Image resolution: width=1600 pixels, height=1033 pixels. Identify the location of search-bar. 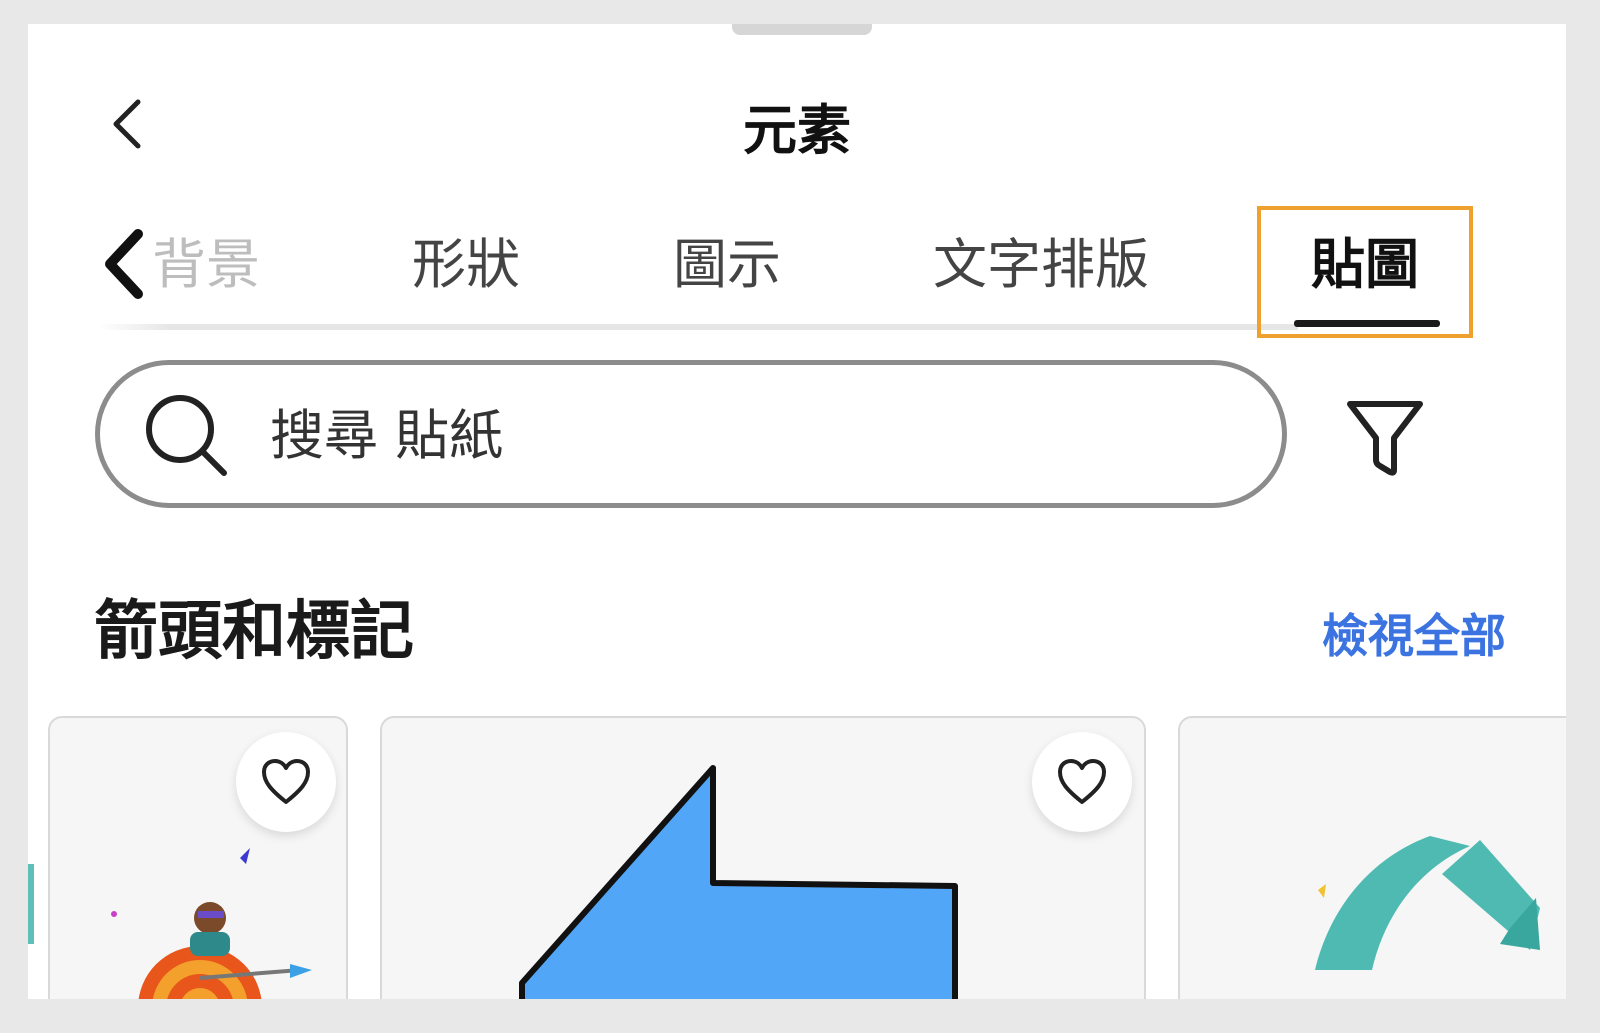
(691, 434).